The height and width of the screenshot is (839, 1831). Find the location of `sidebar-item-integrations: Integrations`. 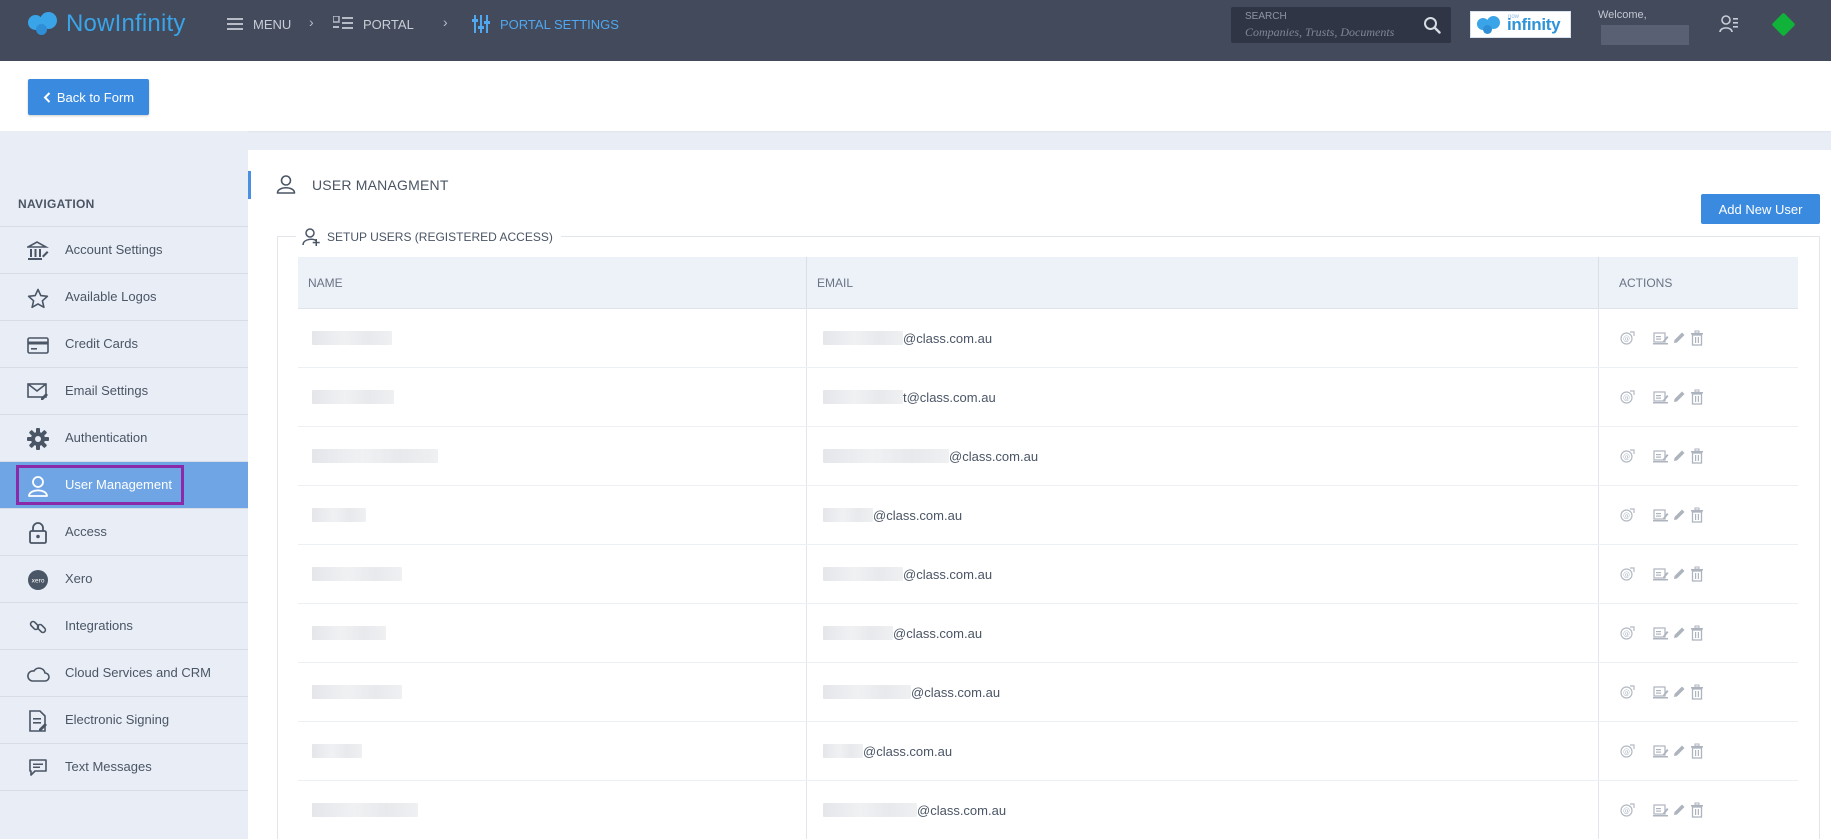

sidebar-item-integrations: Integrations is located at coordinates (124, 626).